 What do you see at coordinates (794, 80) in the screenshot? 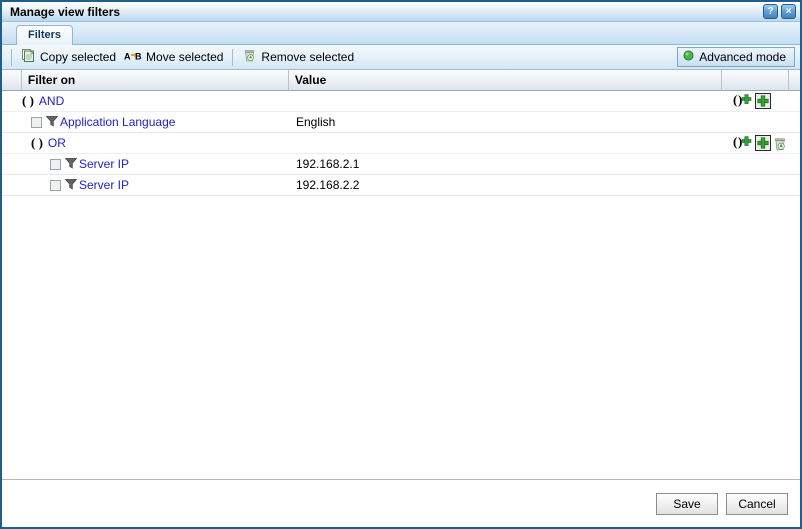
I see `grid-header-spacer` at bounding box center [794, 80].